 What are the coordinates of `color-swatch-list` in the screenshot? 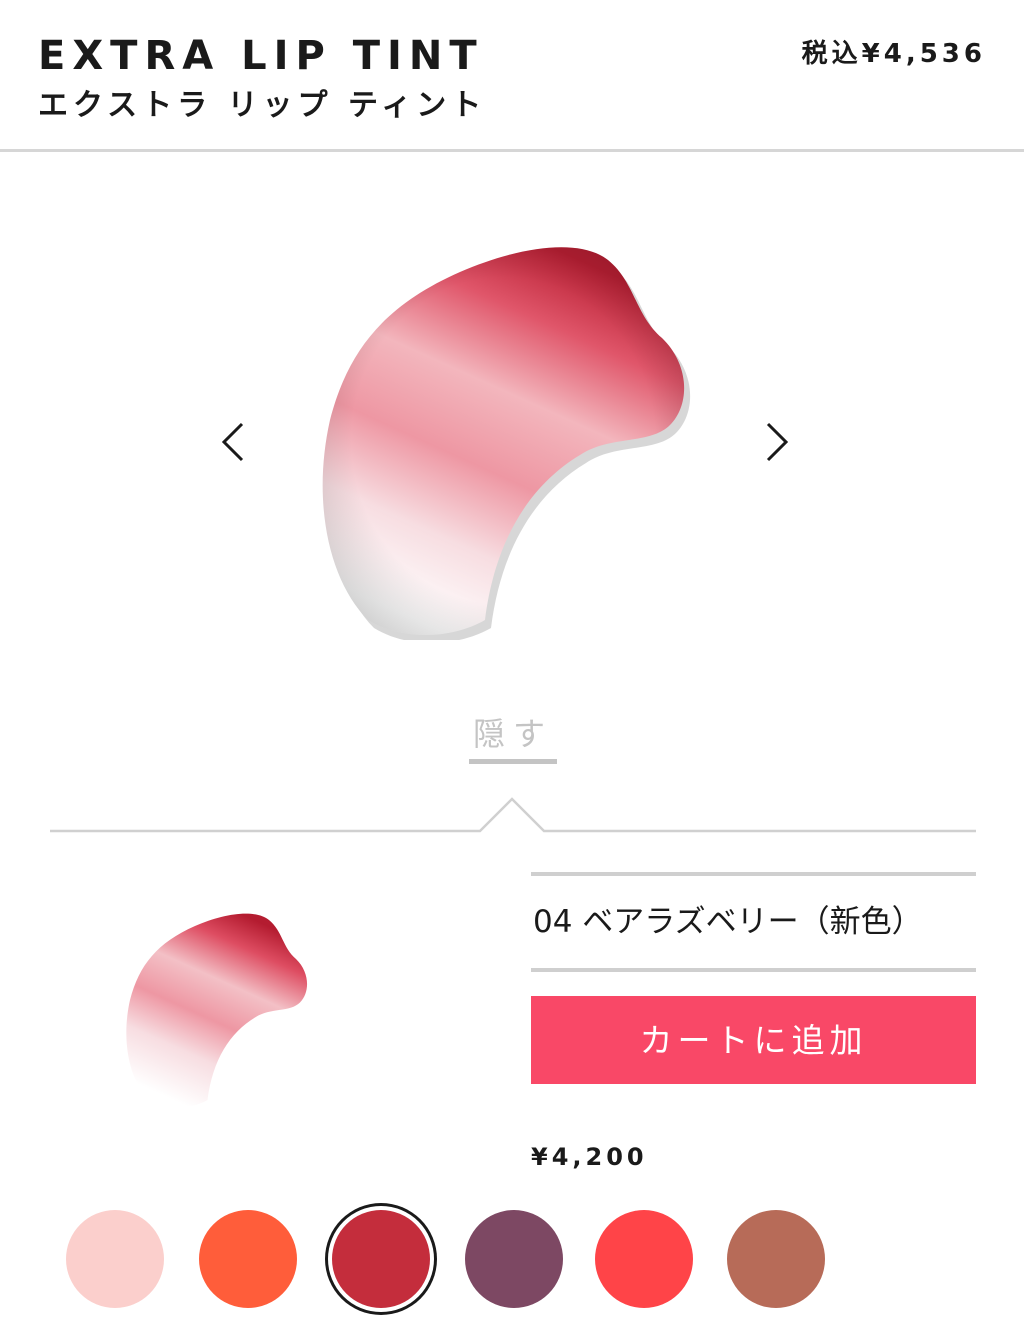 It's located at (516, 1260).